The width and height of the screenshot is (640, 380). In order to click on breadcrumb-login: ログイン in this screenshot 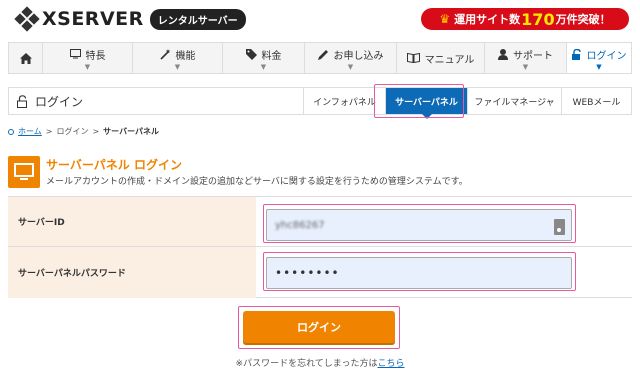, I will do `click(72, 131)`.